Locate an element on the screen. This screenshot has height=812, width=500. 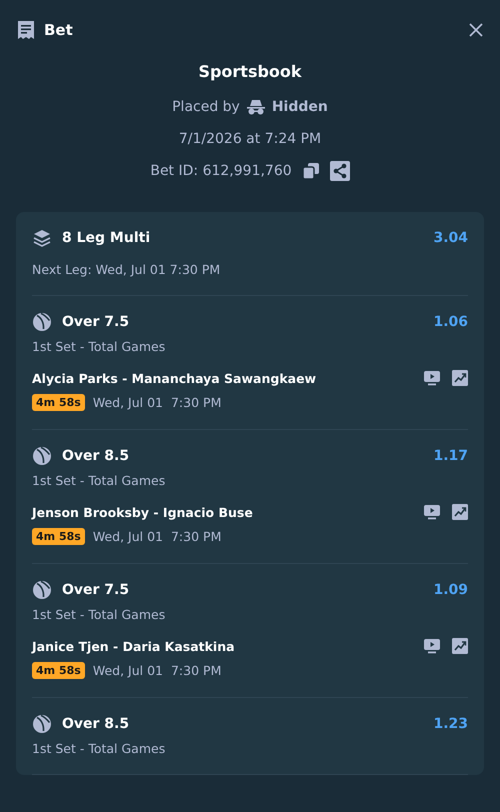
leg-odds: 1.23 is located at coordinates (450, 724).